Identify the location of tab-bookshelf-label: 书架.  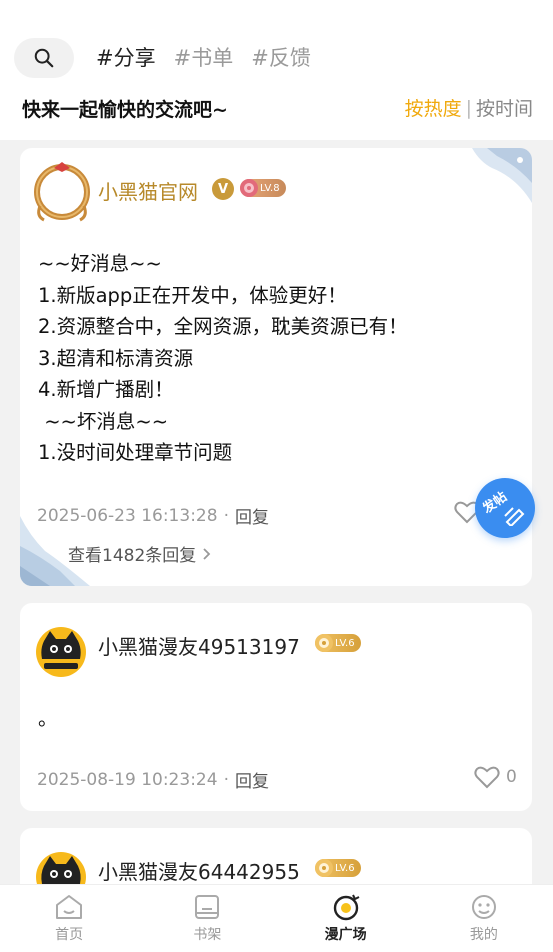
(207, 935).